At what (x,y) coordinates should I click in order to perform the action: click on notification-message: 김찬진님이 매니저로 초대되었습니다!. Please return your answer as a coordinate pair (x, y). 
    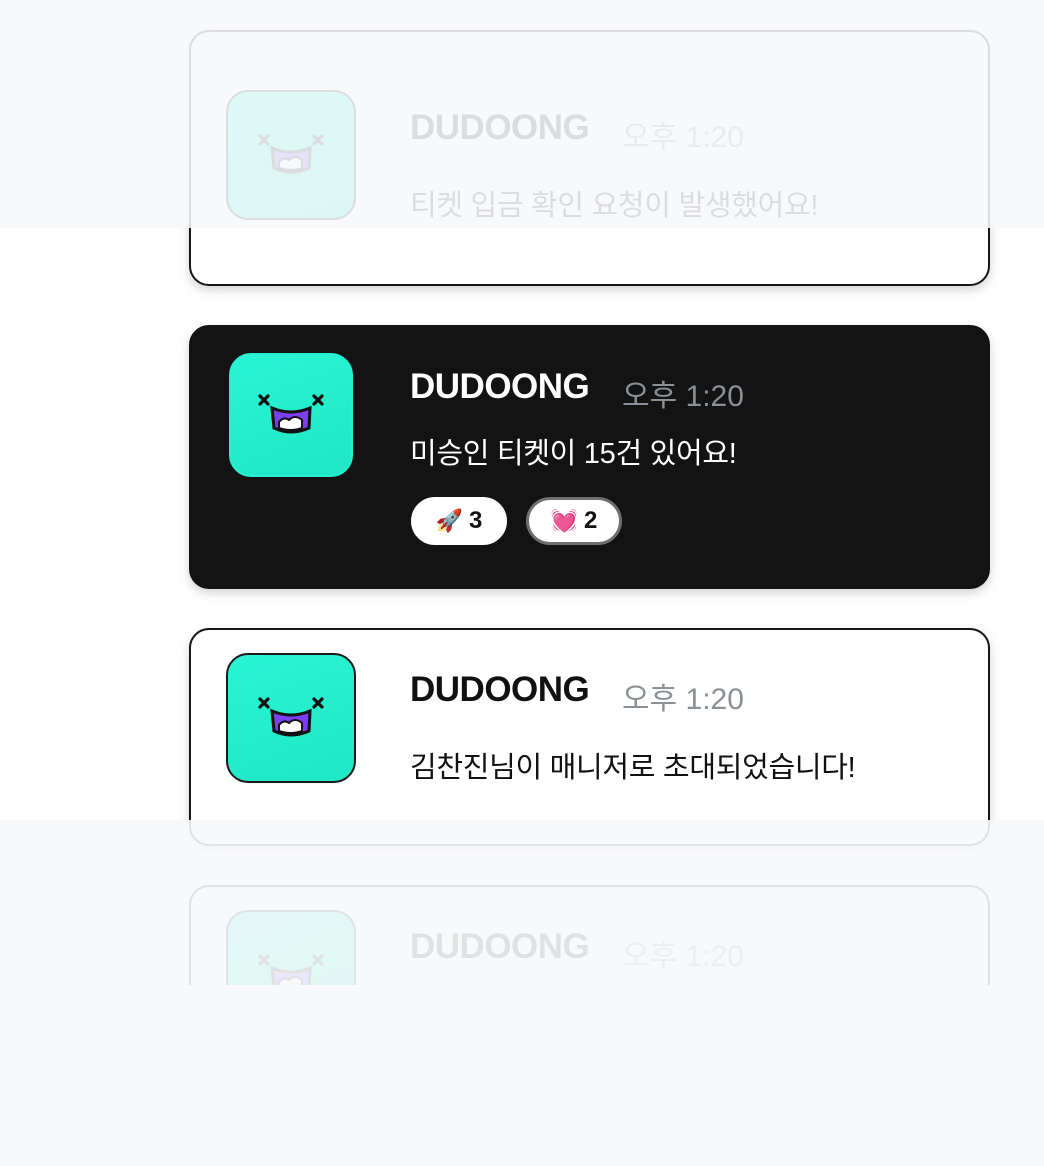
    Looking at the image, I should click on (633, 768).